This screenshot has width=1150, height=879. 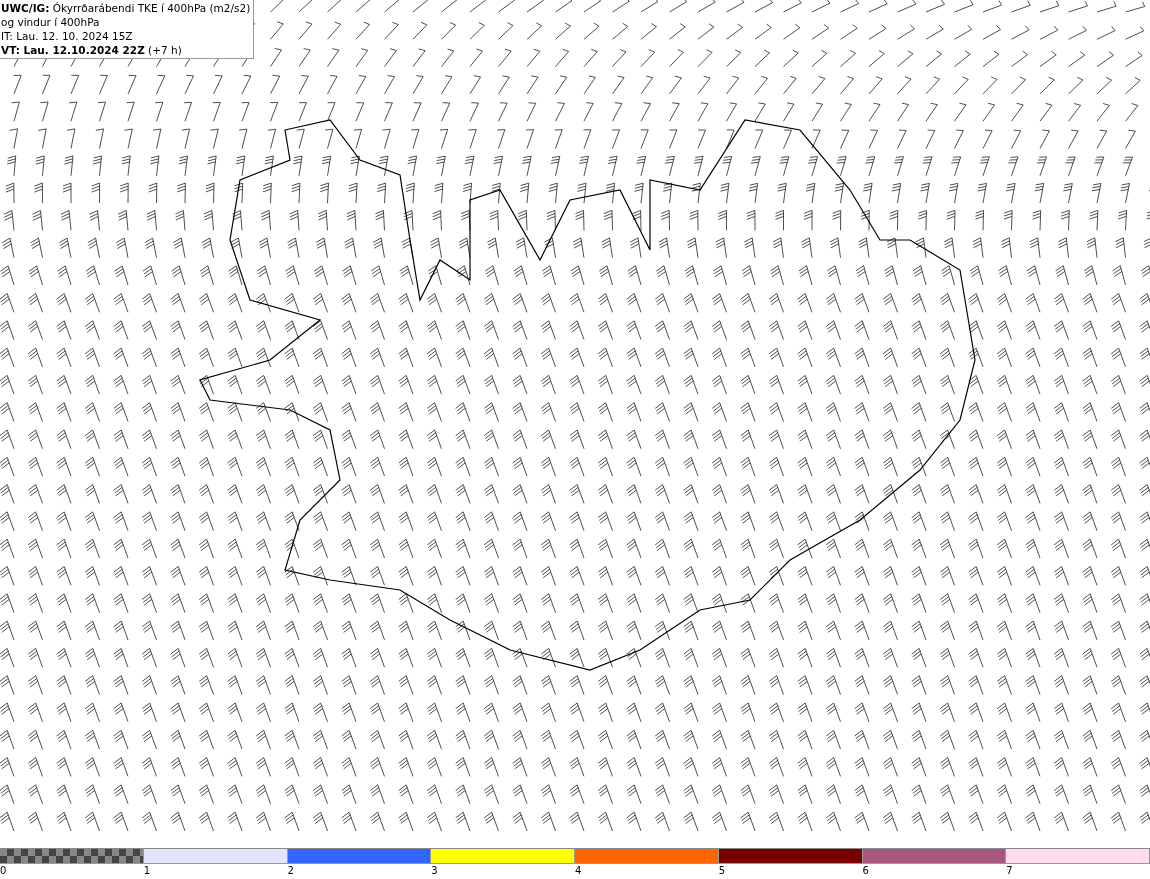 I want to click on legend-tick-label: 3, so click(x=434, y=871).